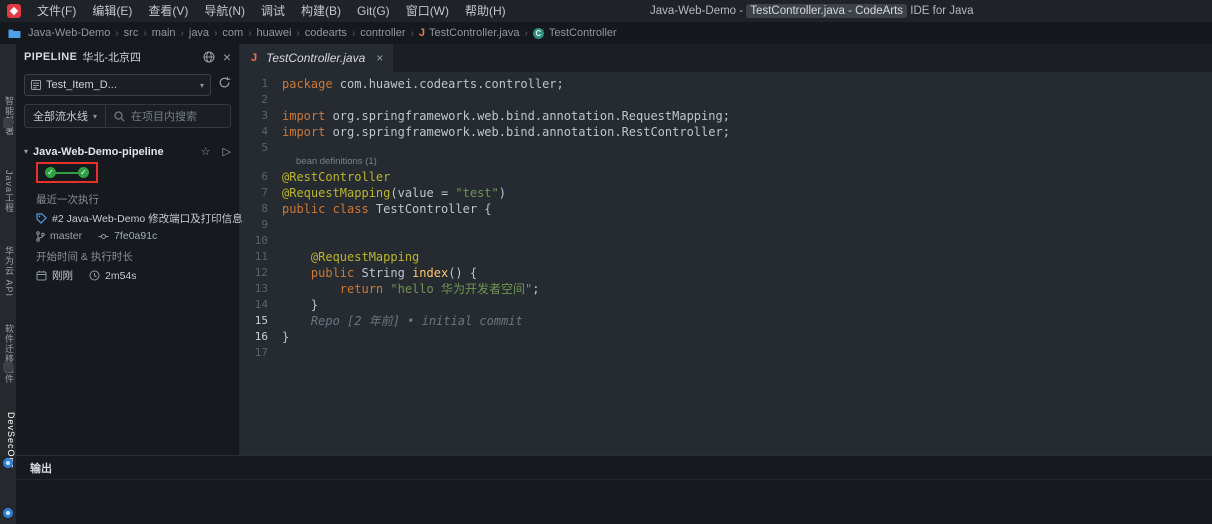 The image size is (1212, 524). What do you see at coordinates (261, 116) in the screenshot?
I see `line-number: 3` at bounding box center [261, 116].